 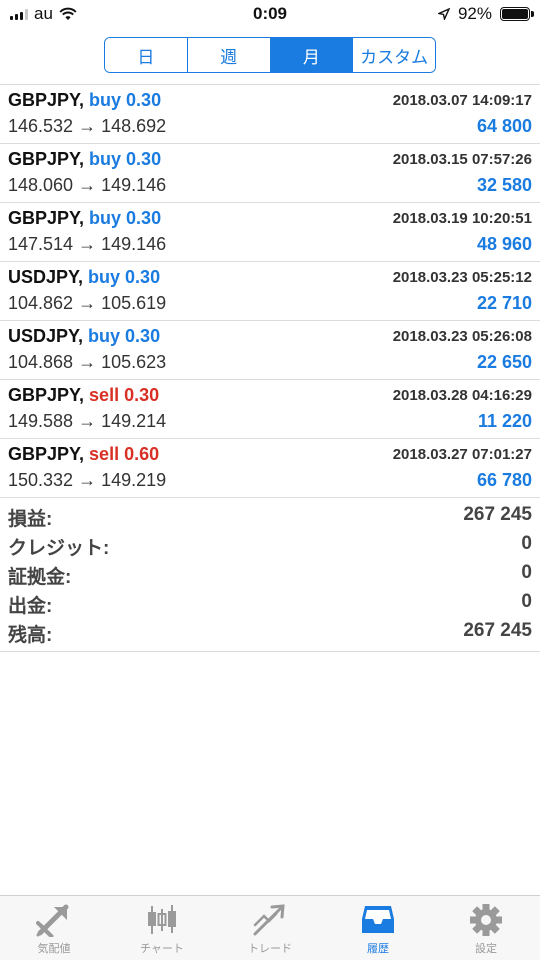 What do you see at coordinates (504, 185) in the screenshot?
I see `deal-profit: 32 580` at bounding box center [504, 185].